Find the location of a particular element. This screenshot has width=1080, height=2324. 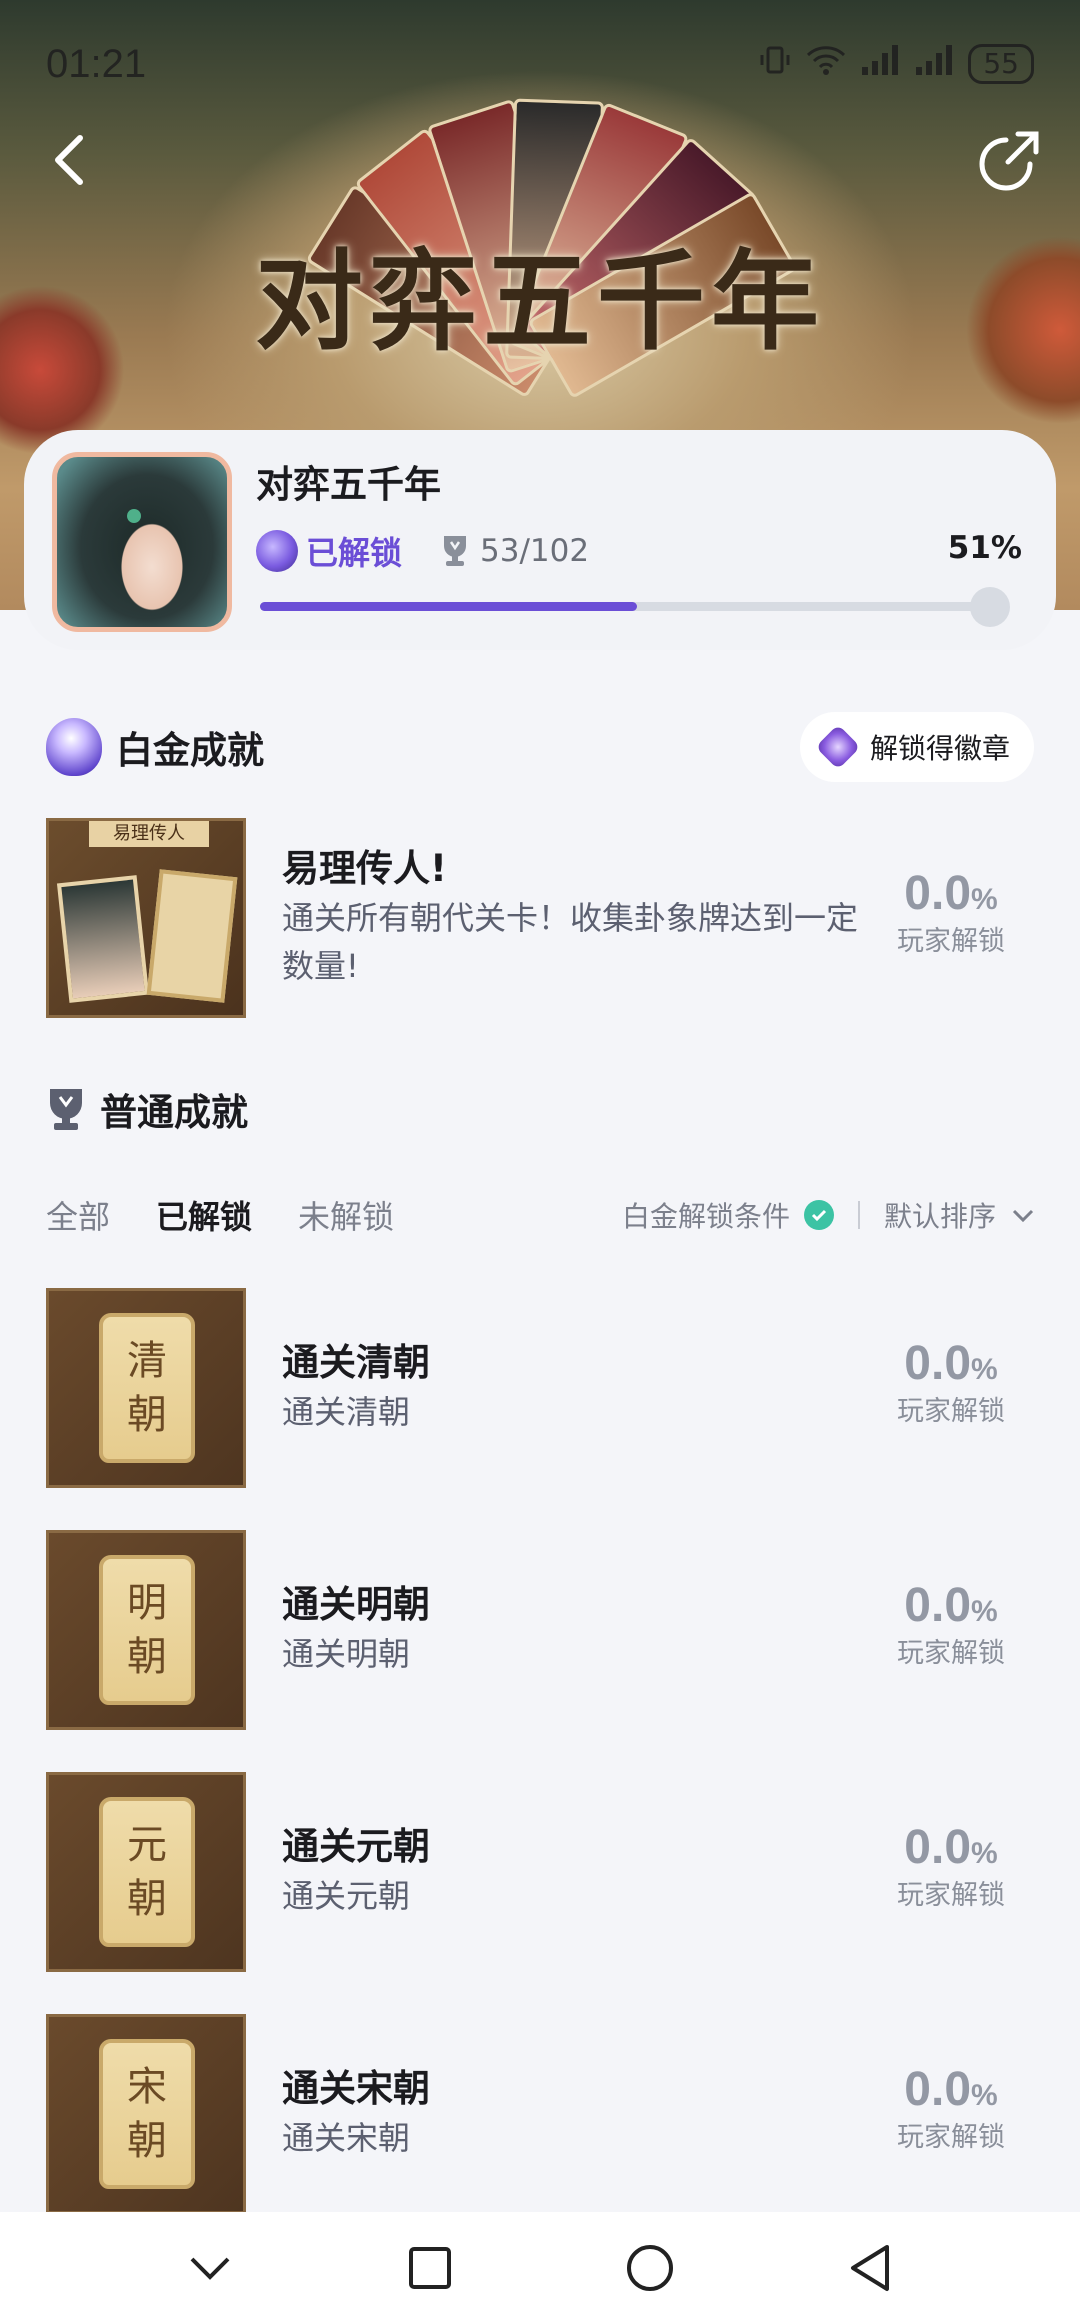

game-icon is located at coordinates (142, 542).